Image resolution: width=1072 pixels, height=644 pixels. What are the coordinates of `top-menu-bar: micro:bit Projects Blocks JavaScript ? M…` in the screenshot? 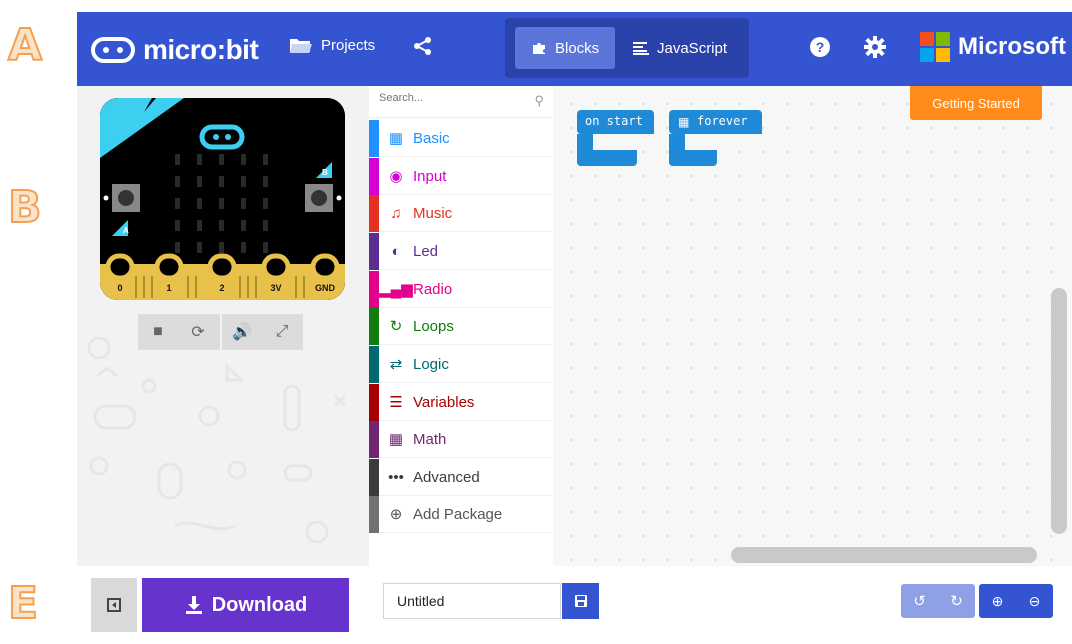 It's located at (574, 49).